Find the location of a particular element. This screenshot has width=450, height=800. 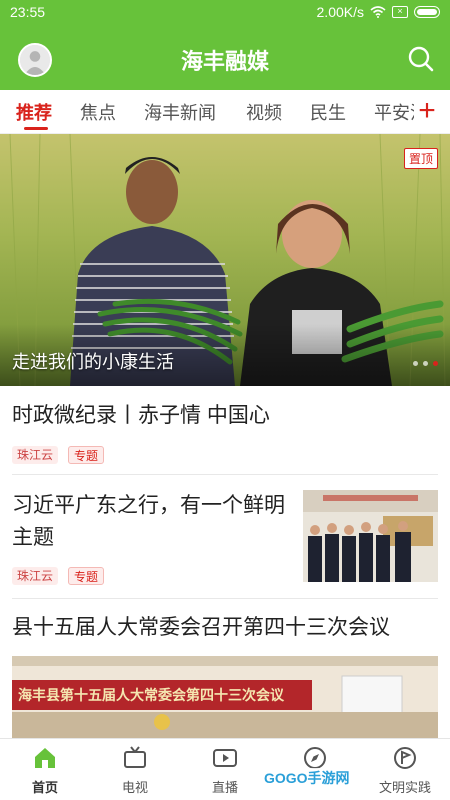

tab-focus: 焦点 is located at coordinates (98, 112).